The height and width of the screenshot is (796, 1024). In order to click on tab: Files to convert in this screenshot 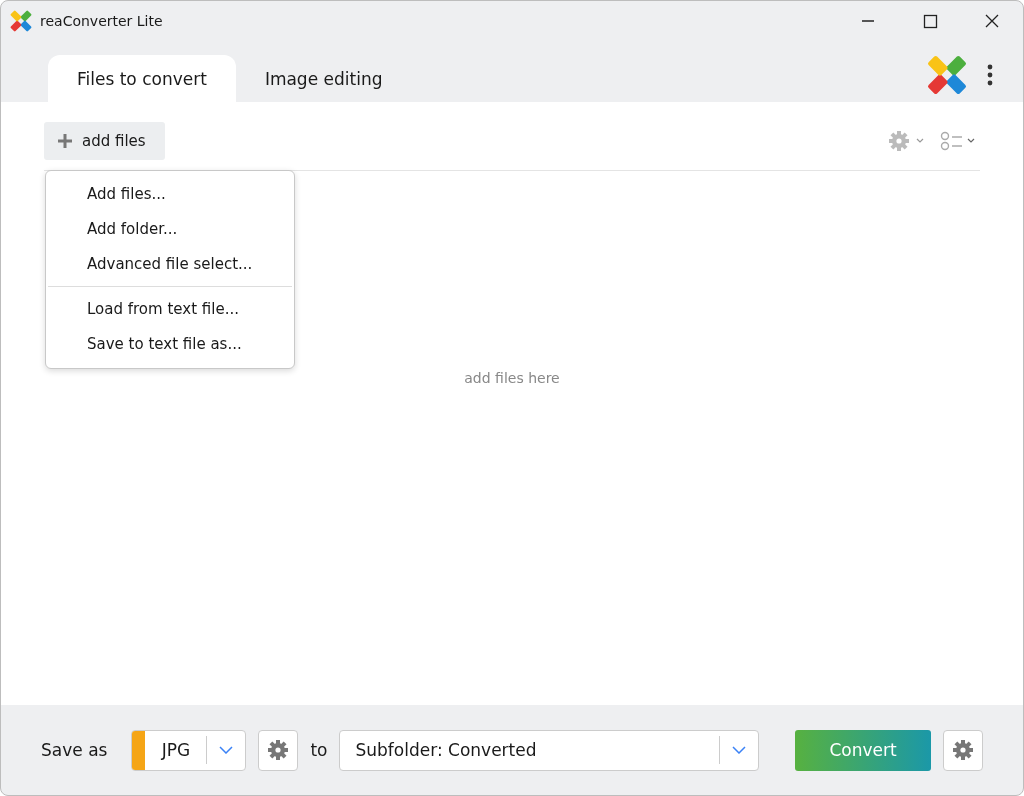, I will do `click(142, 78)`.